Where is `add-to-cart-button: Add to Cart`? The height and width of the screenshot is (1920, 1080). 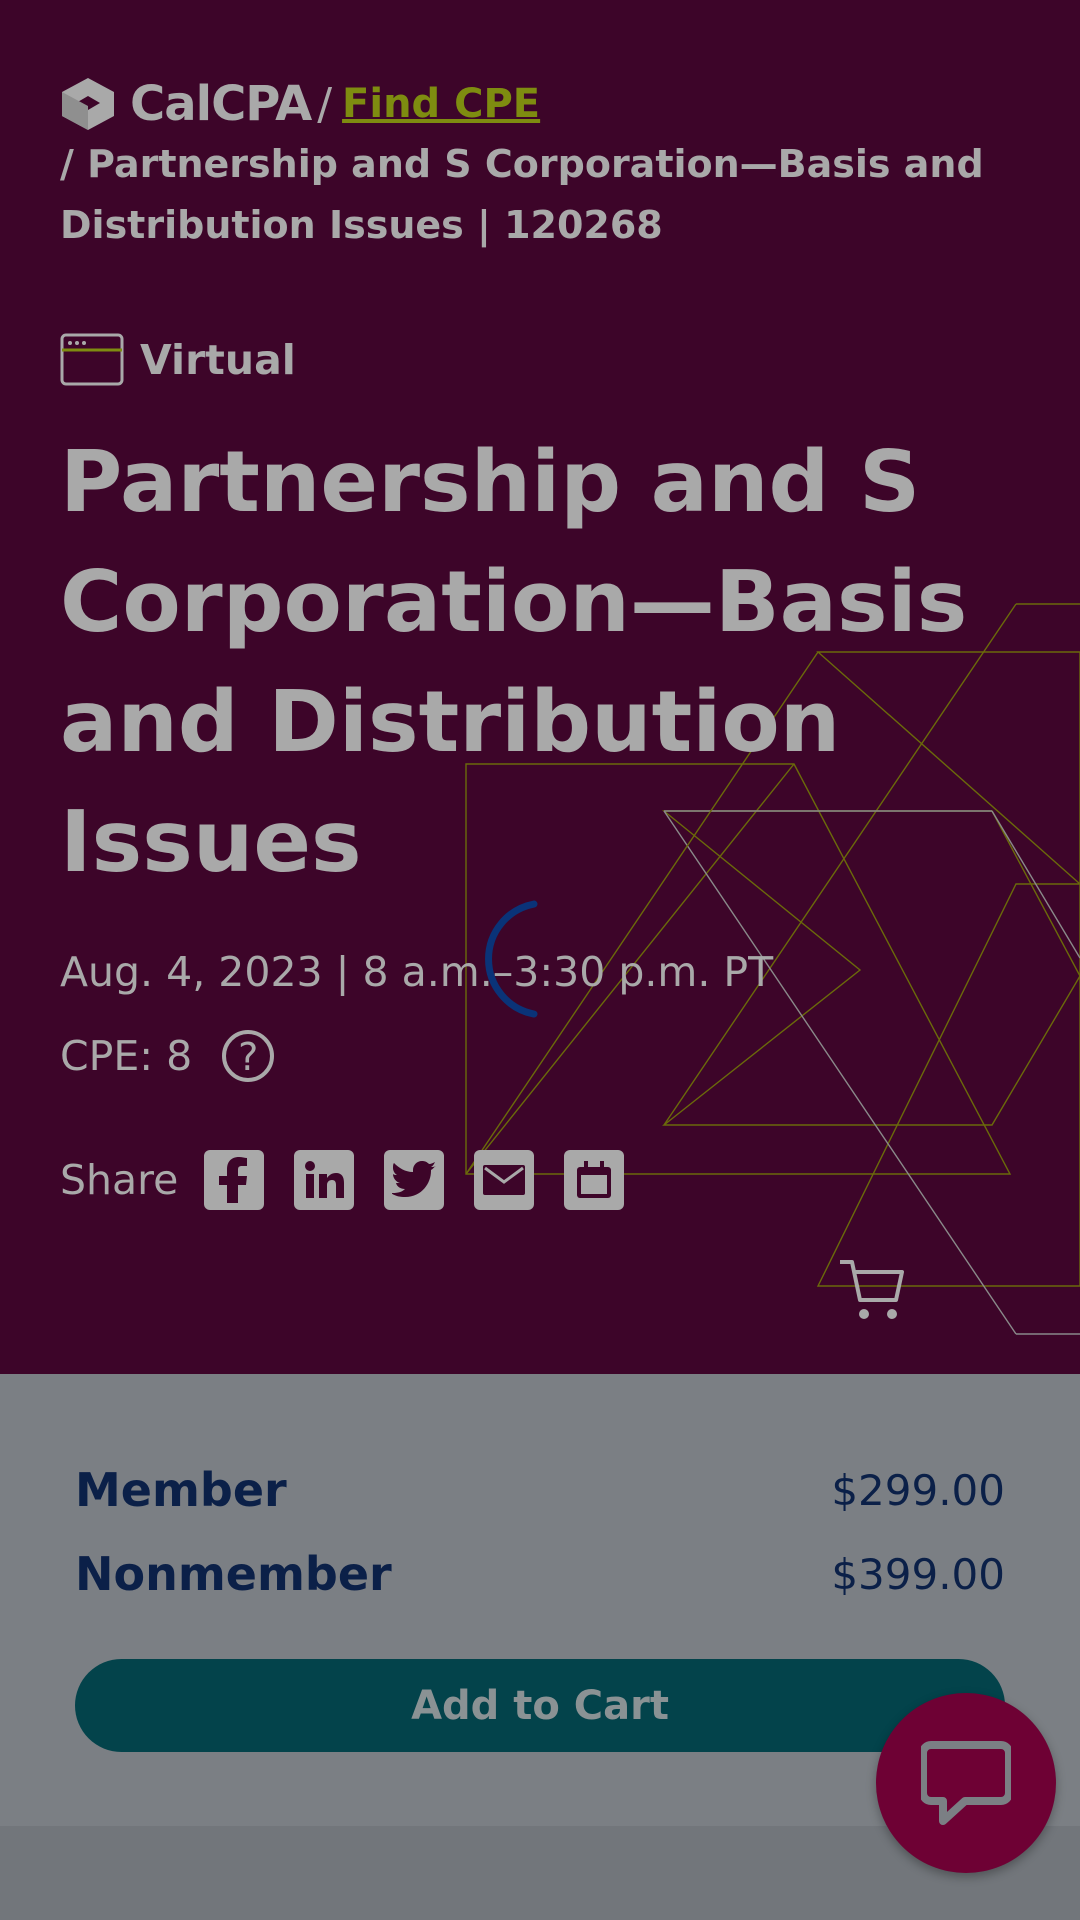
add-to-cart-button: Add to Cart is located at coordinates (540, 1705).